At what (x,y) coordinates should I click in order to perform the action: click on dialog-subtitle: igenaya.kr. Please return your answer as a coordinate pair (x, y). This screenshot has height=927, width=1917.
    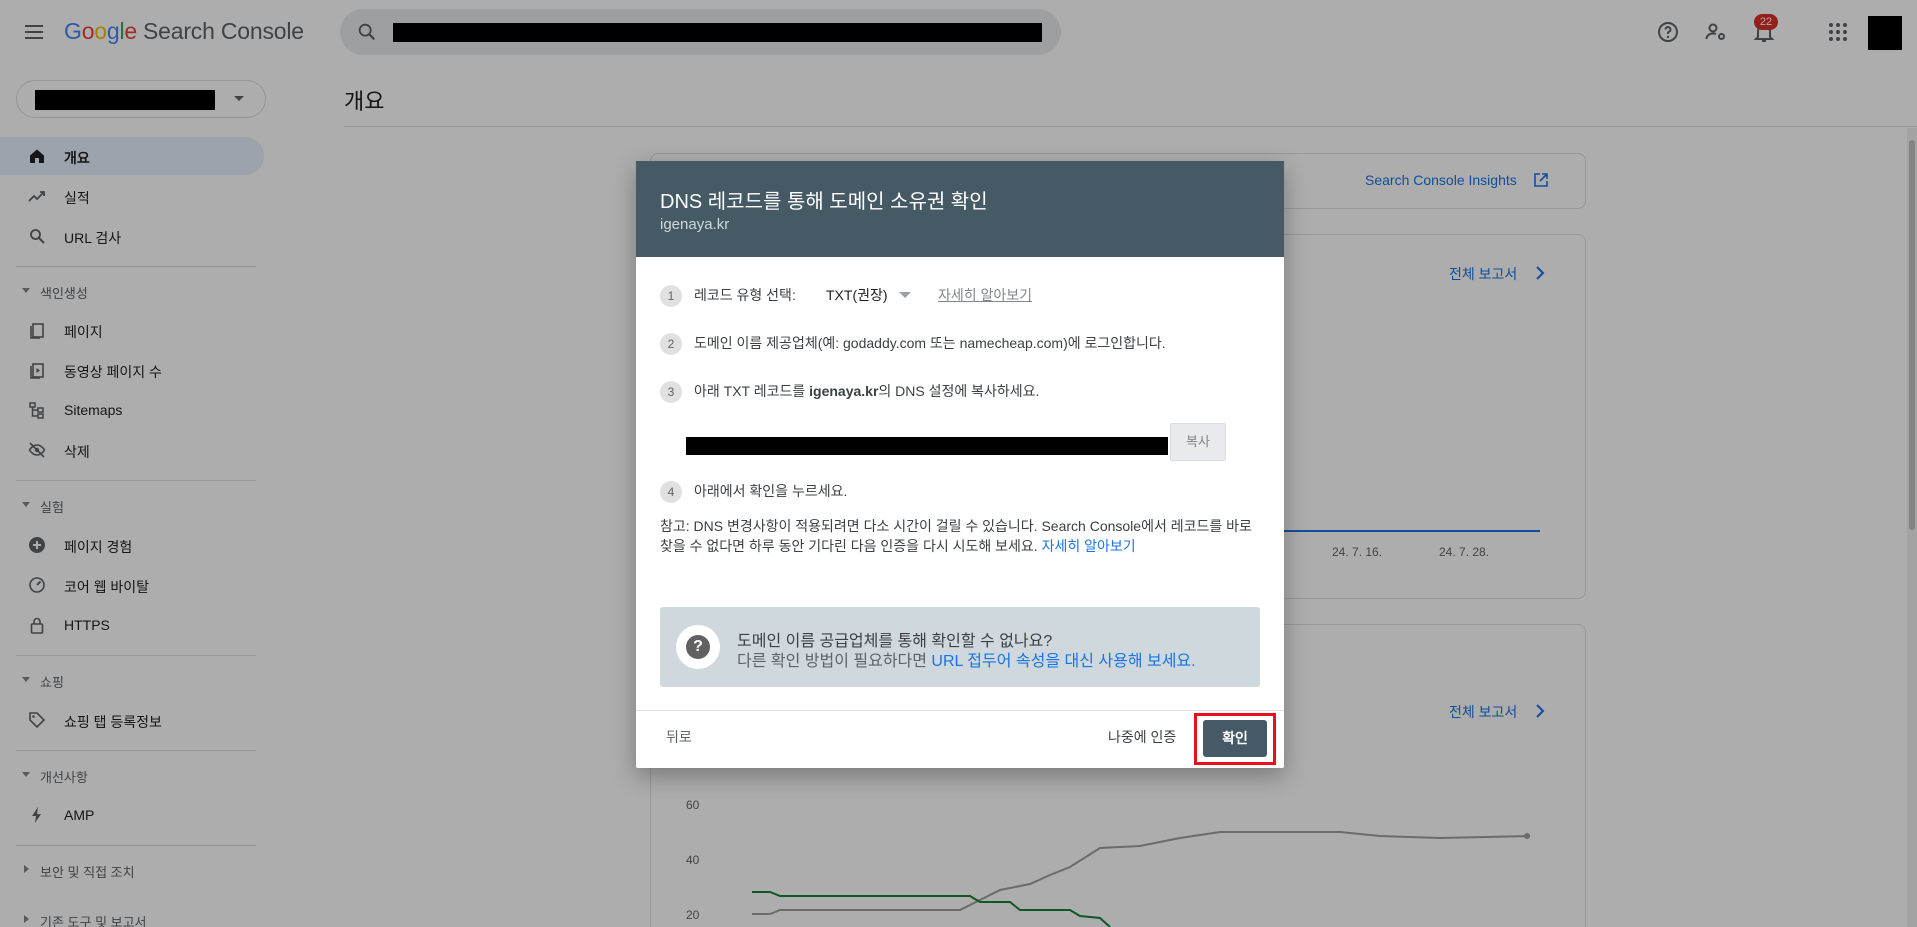
    Looking at the image, I should click on (695, 224).